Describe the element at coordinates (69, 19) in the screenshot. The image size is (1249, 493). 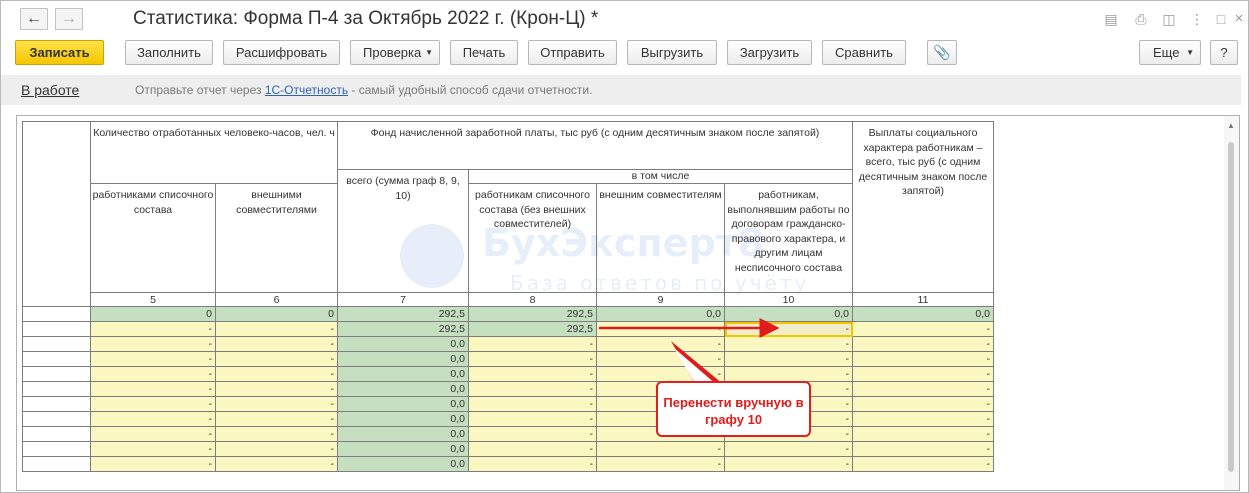
I see `forward-button: →` at that location.